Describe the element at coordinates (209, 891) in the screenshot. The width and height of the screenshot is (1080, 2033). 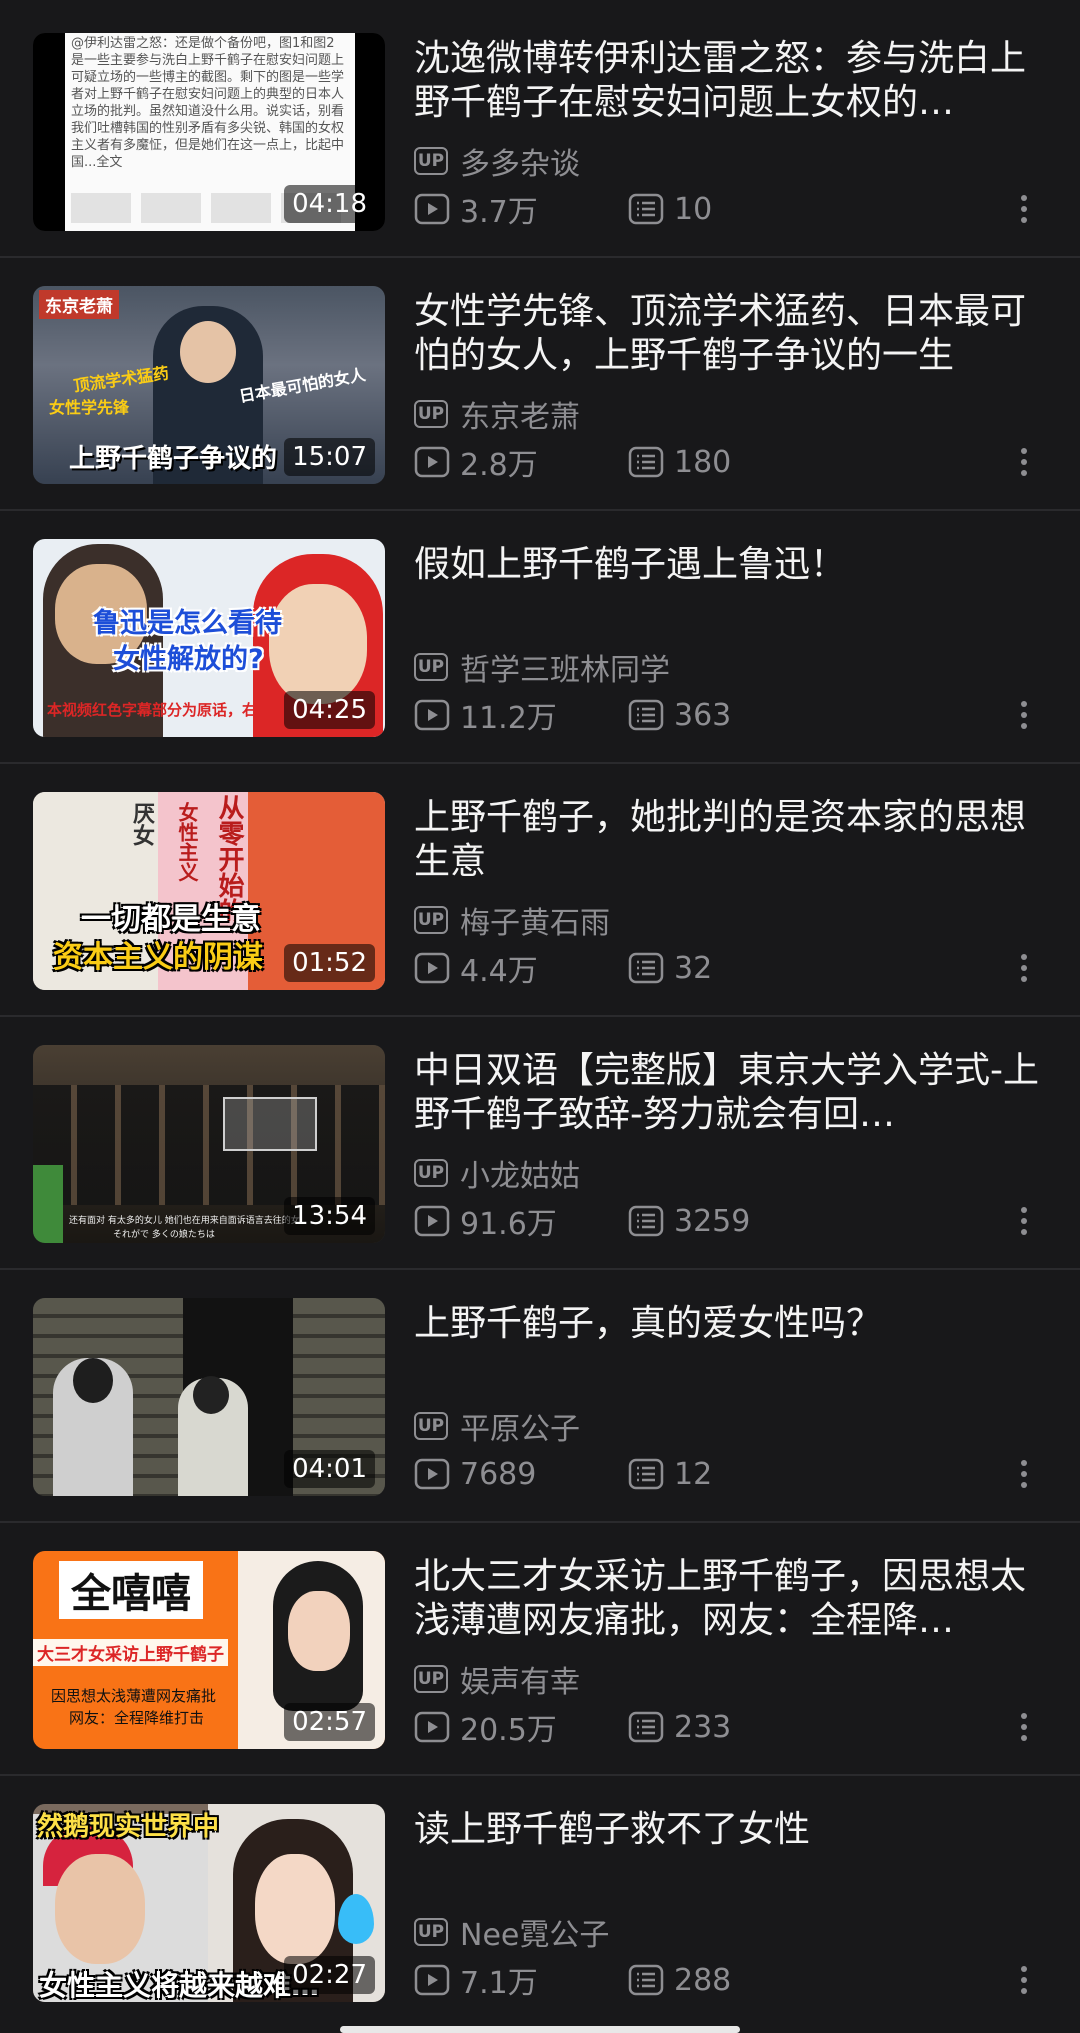
I see `video-thumbnail: 厌女 女性主义 从零开始的 一切都是生意 资本主义的阴谋 01:52` at that location.